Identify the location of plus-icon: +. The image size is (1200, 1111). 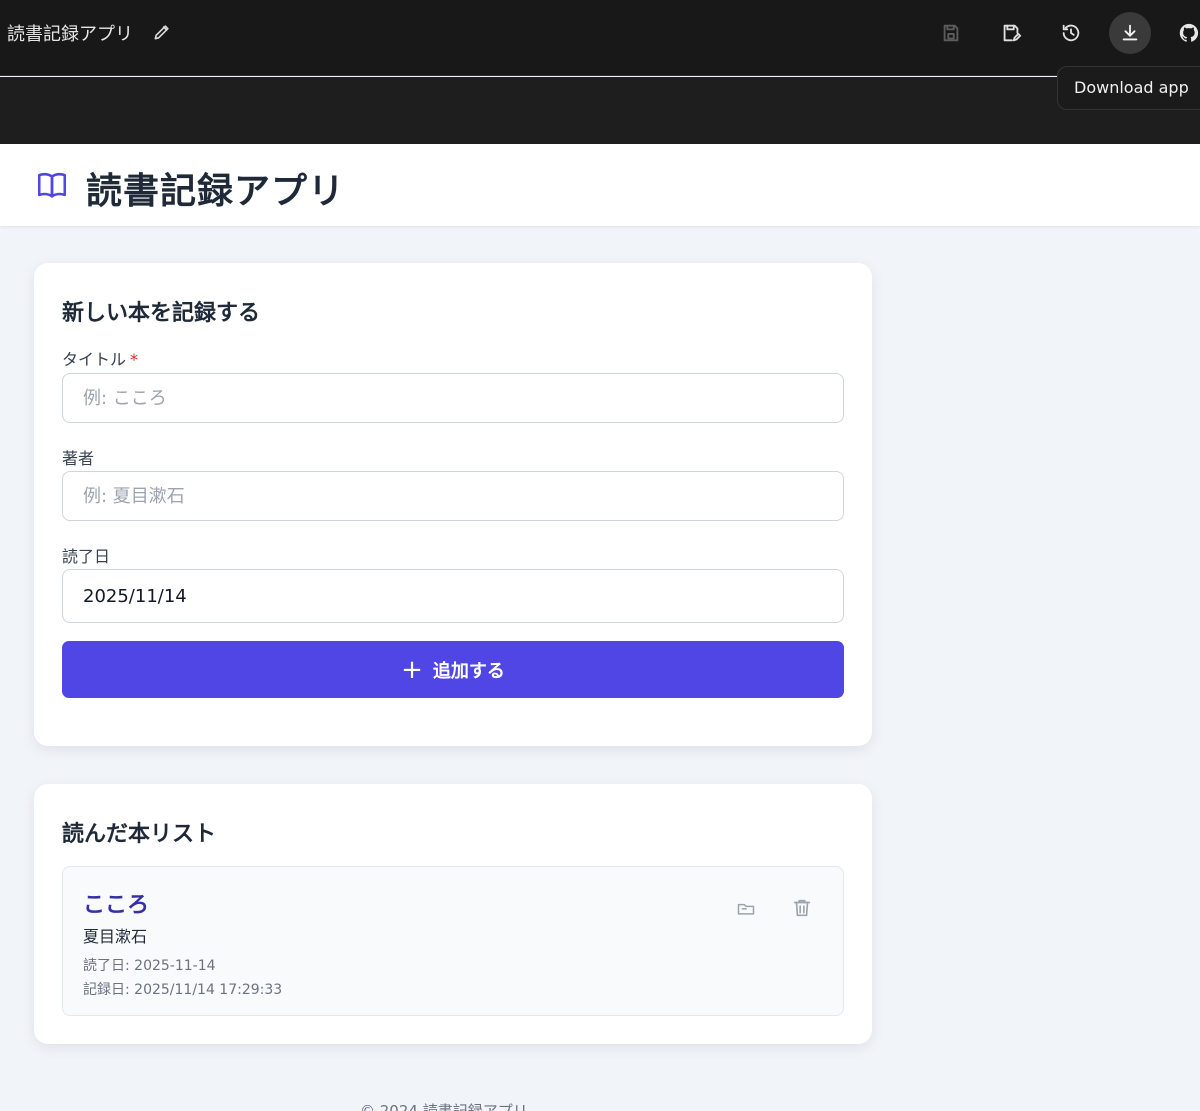
(412, 669).